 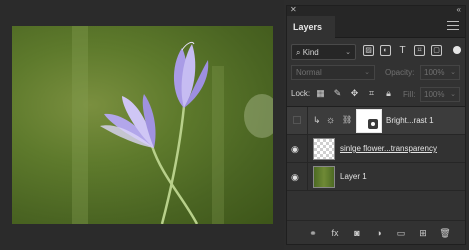 What do you see at coordinates (309, 72) in the screenshot?
I see `blend-mode-value: Normal` at bounding box center [309, 72].